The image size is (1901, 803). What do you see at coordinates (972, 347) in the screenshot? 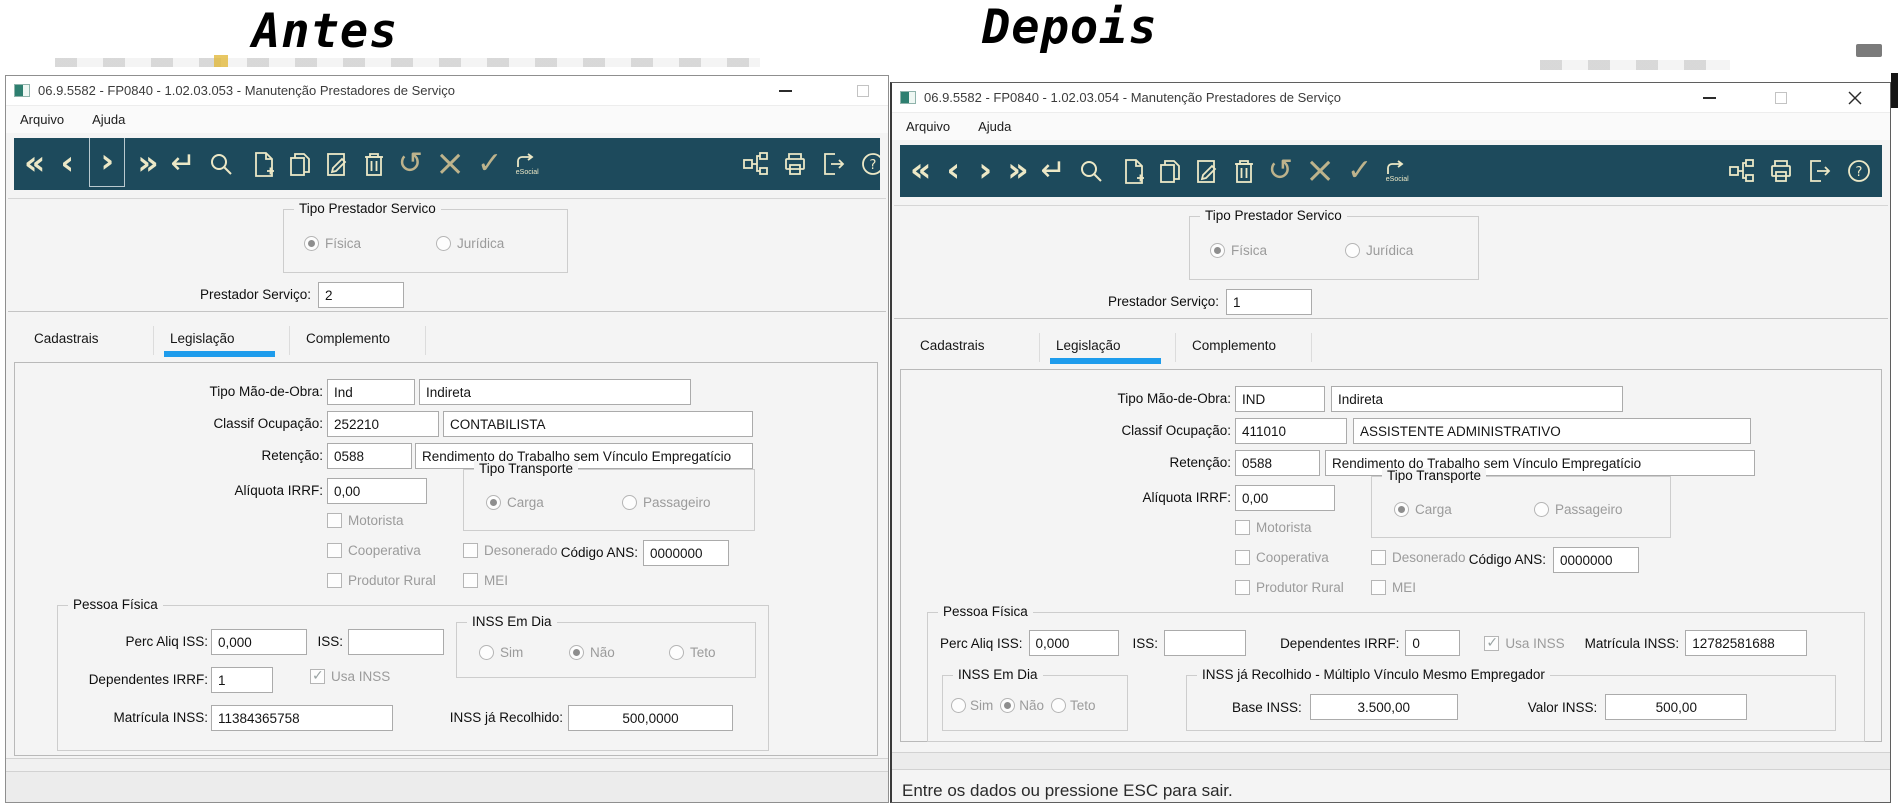
I see `tab-cadastrais: Cadastrais` at bounding box center [972, 347].